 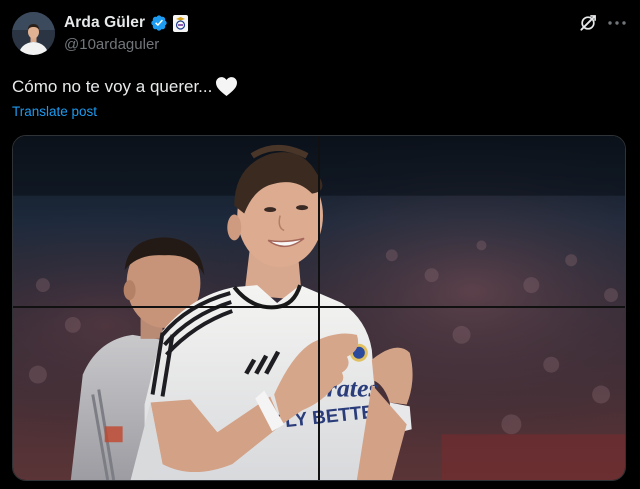 What do you see at coordinates (617, 23) in the screenshot?
I see `more-options-icon` at bounding box center [617, 23].